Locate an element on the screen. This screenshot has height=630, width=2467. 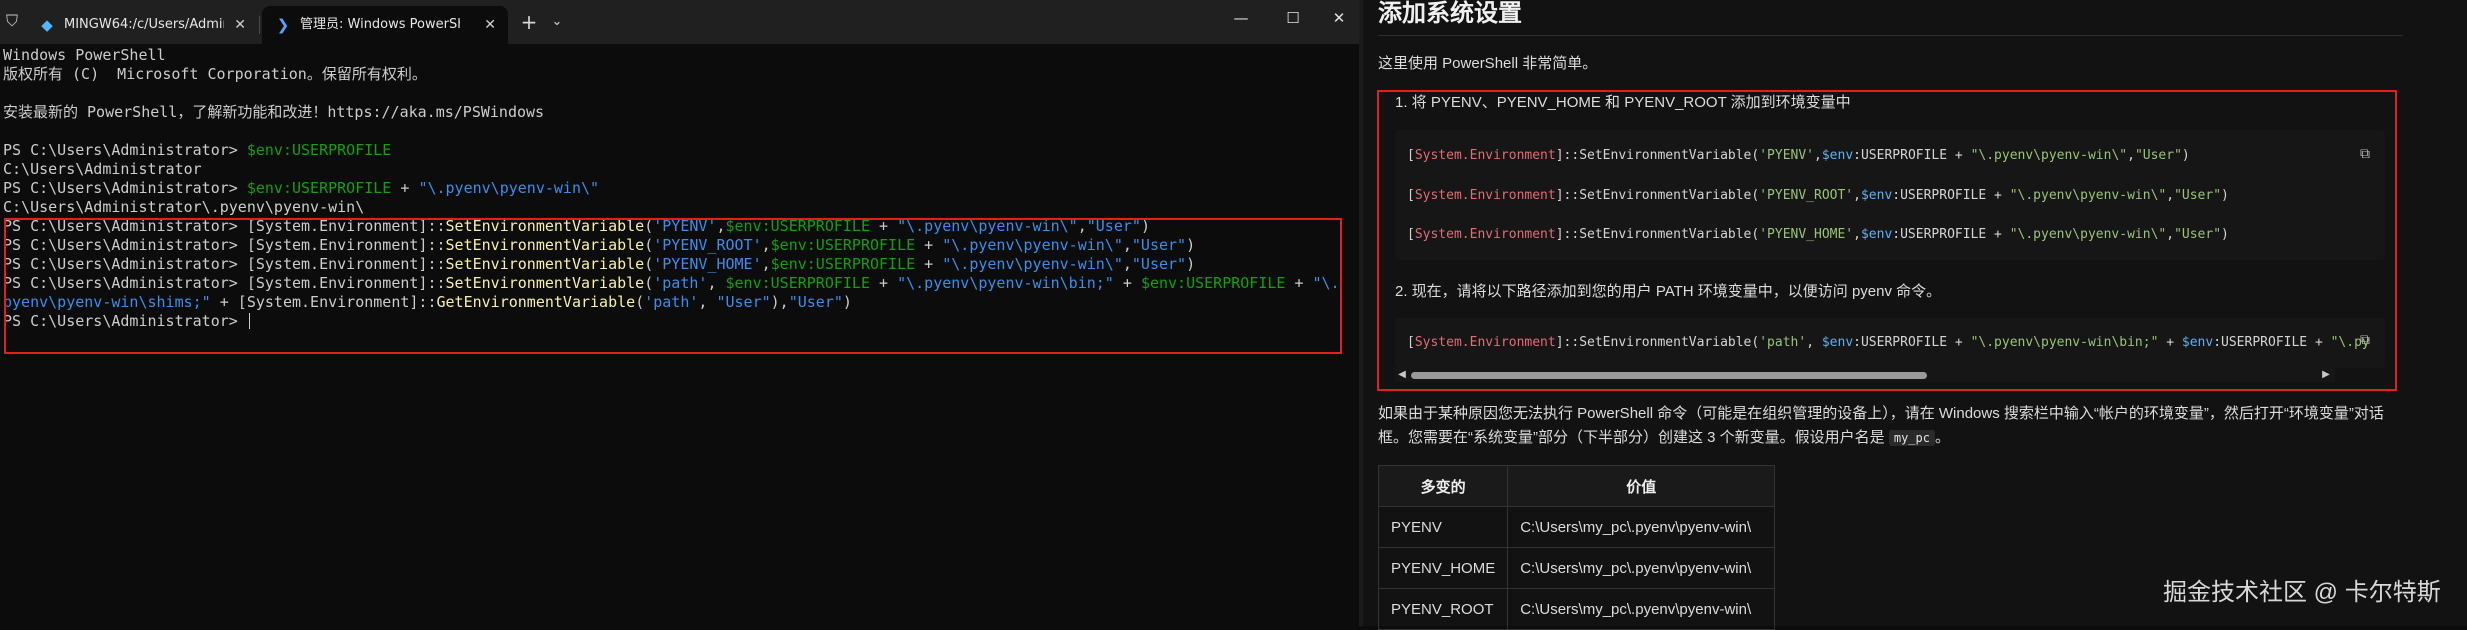
console-line: C:\Users\Administrator is located at coordinates (678, 169).